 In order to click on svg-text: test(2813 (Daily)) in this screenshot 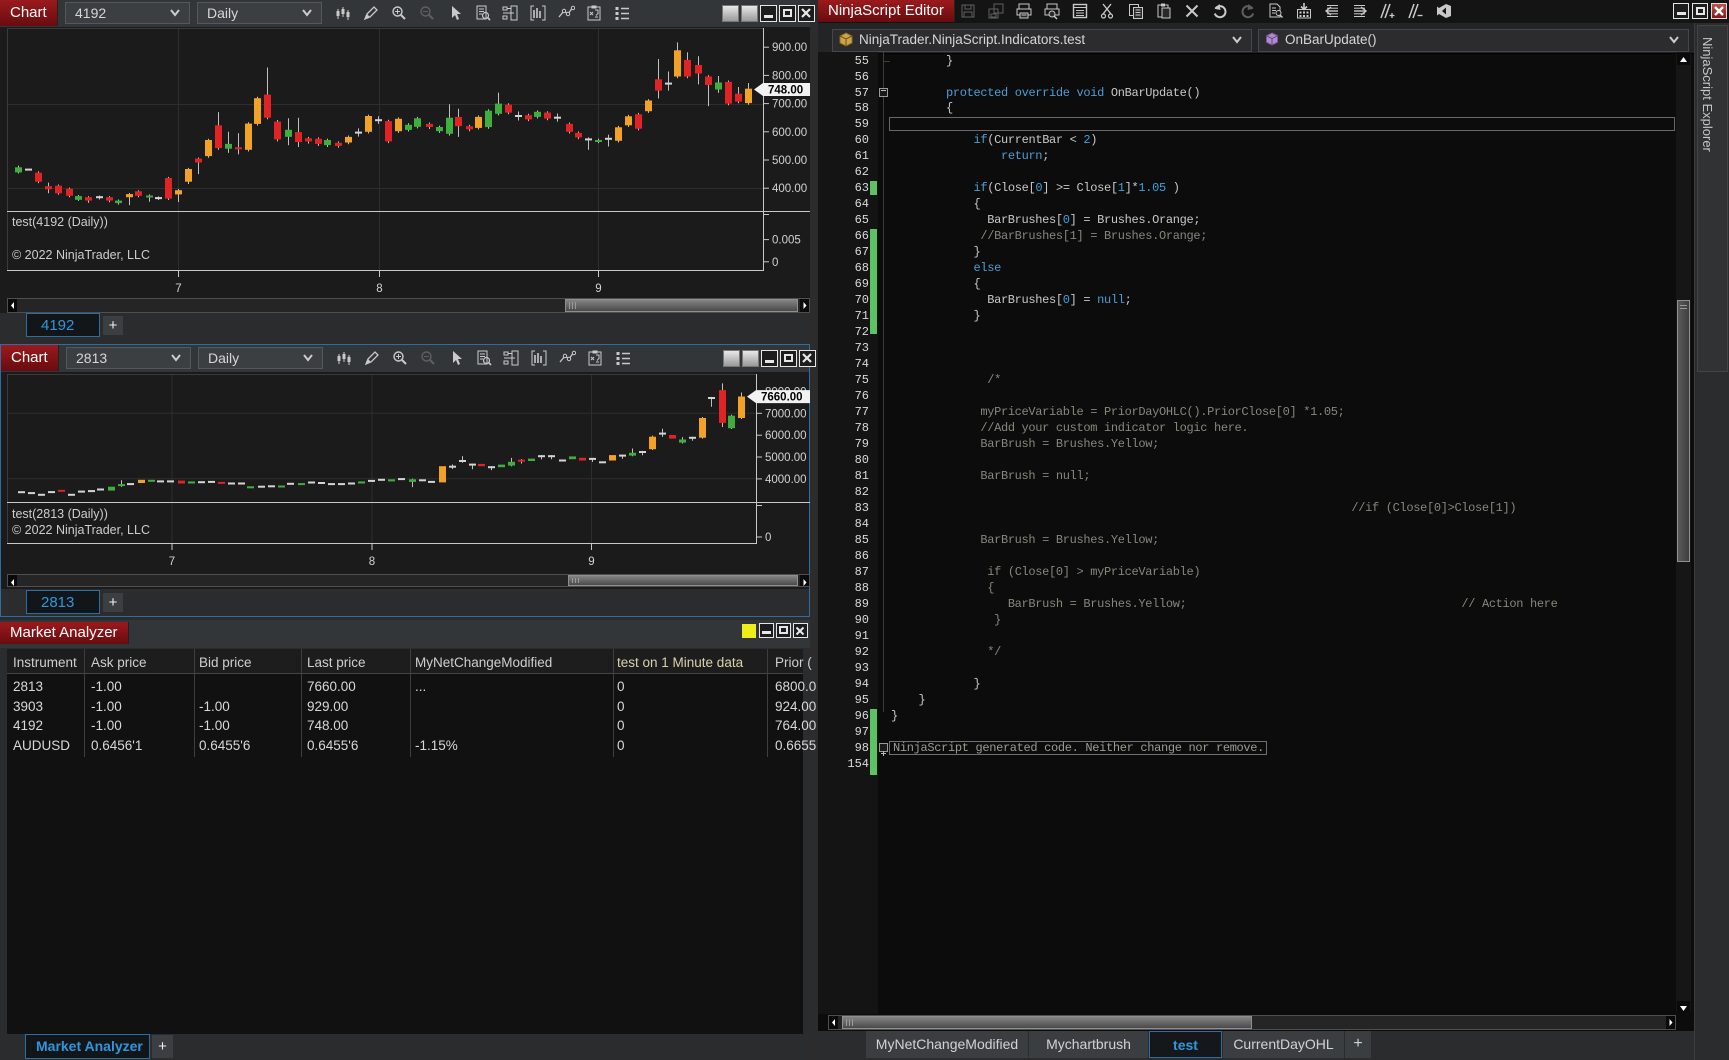, I will do `click(60, 514)`.